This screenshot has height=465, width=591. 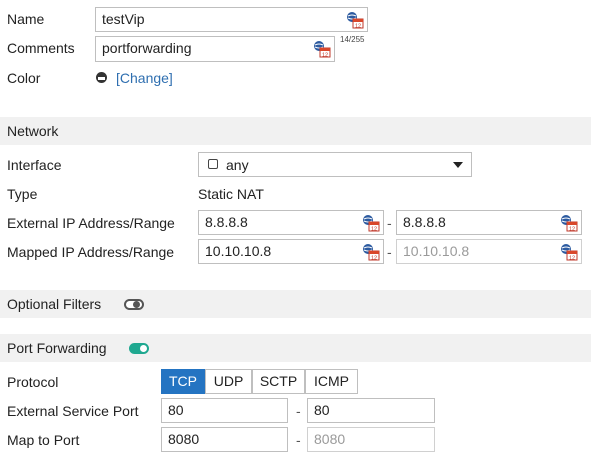 What do you see at coordinates (295, 348) in the screenshot?
I see `port-forwarding-section-header: Port Forwarding` at bounding box center [295, 348].